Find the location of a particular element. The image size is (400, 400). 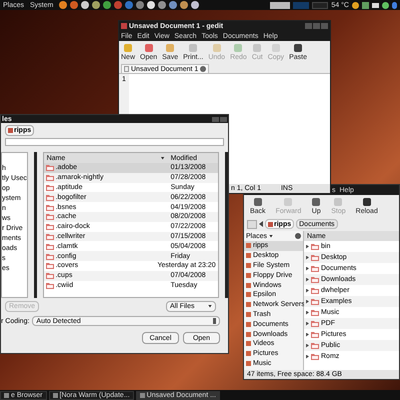

stop-icon is located at coordinates (338, 202).